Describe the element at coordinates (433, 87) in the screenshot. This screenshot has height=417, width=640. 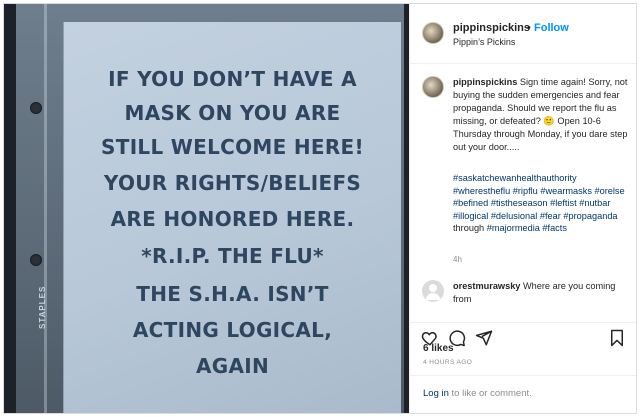
I see `caption-avatar` at that location.